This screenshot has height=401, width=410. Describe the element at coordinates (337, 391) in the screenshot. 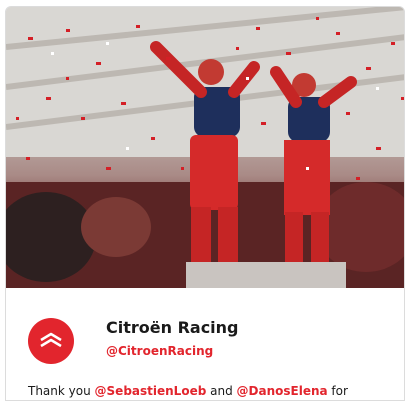

I see `tweet-text-suffix: for` at that location.